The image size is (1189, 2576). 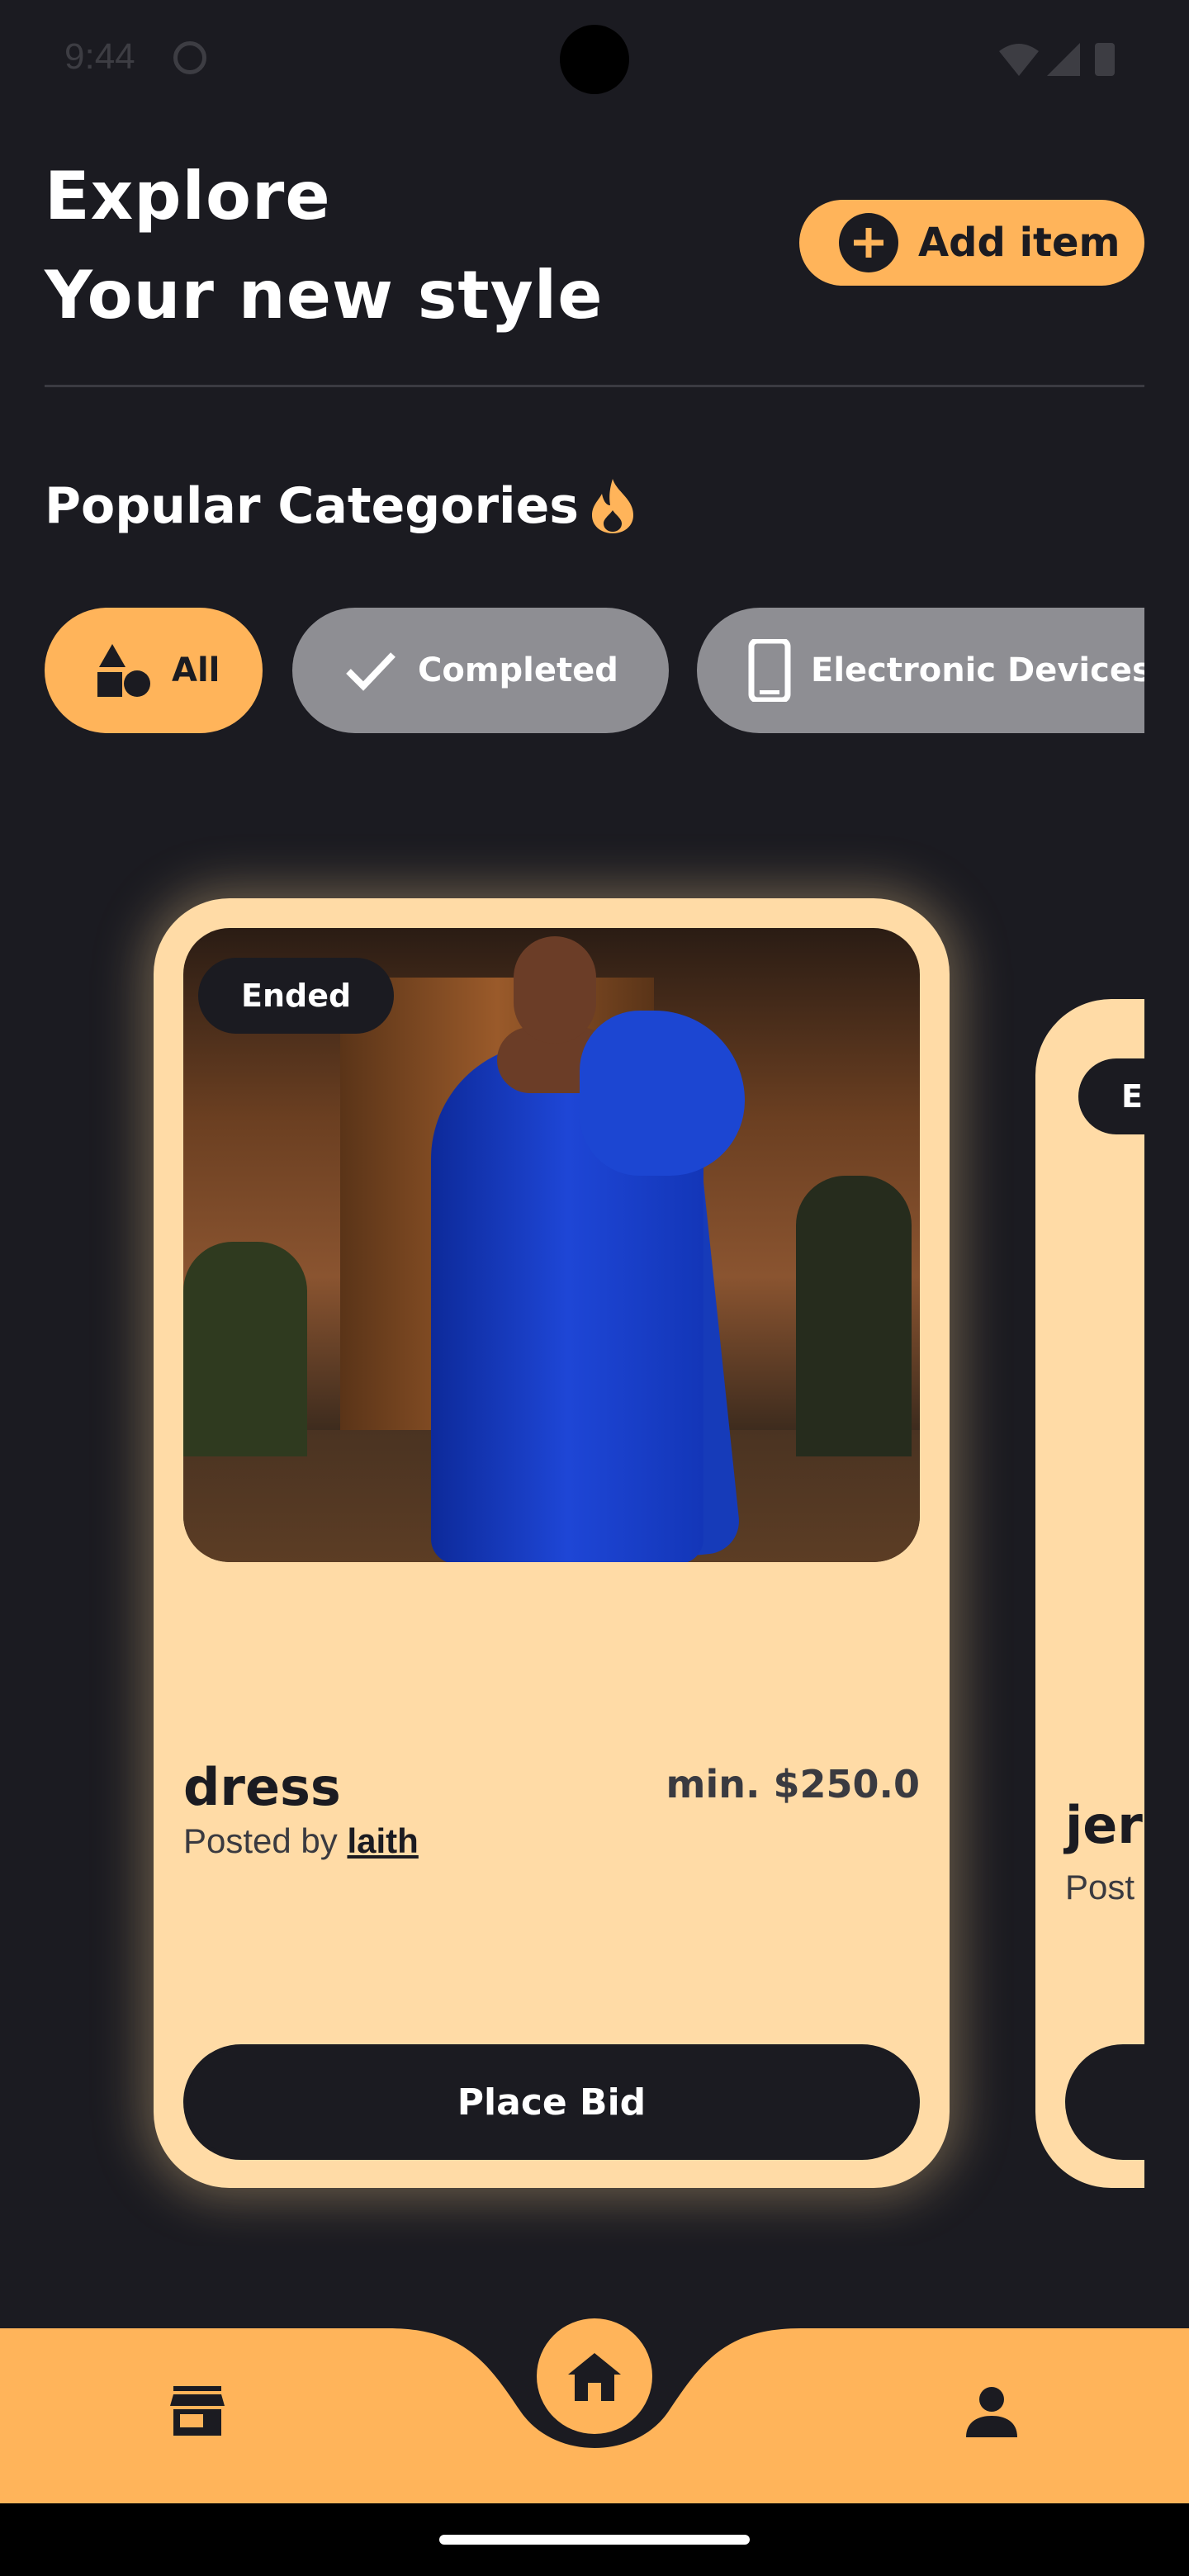 What do you see at coordinates (1089, 1593) in the screenshot?
I see `auction-card-next: En jer Post` at bounding box center [1089, 1593].